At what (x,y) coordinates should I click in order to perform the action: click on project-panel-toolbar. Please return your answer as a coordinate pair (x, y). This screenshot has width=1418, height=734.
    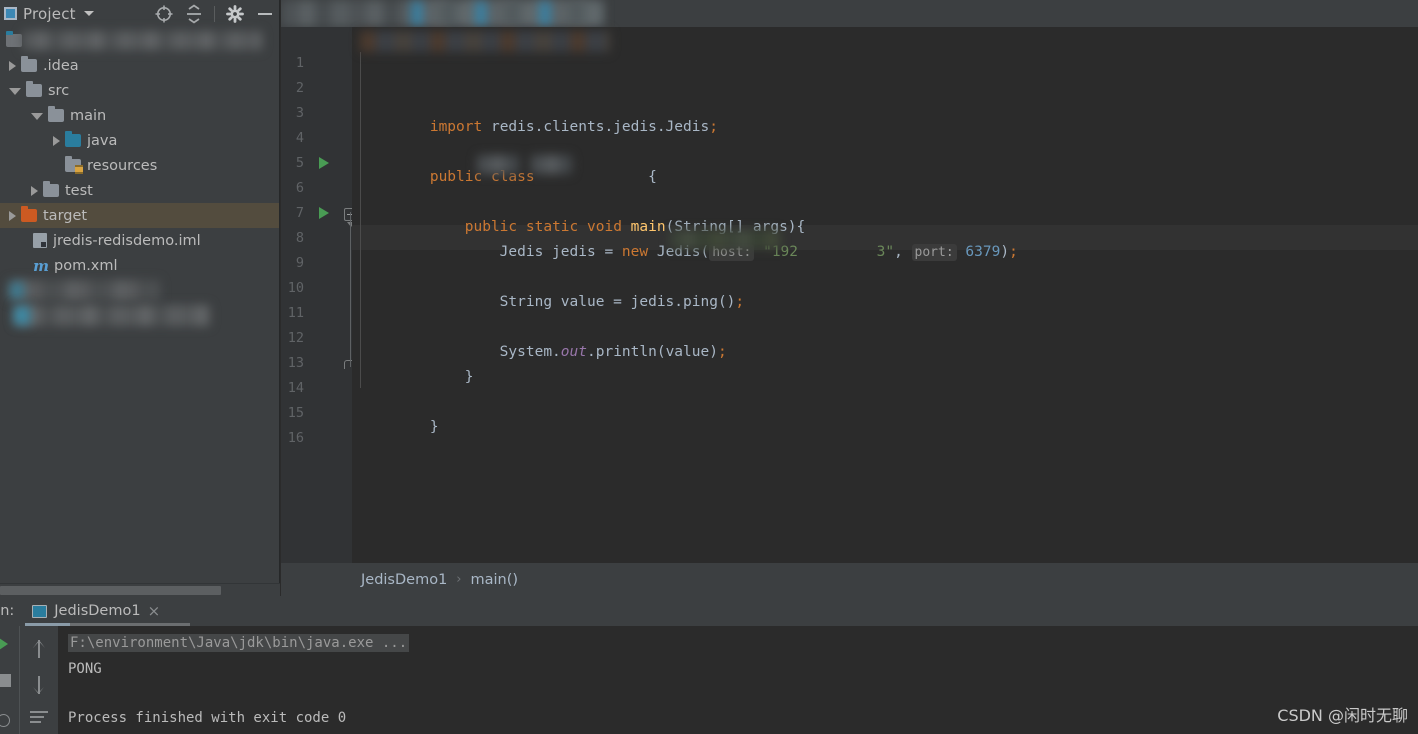
    Looking at the image, I should click on (214, 13).